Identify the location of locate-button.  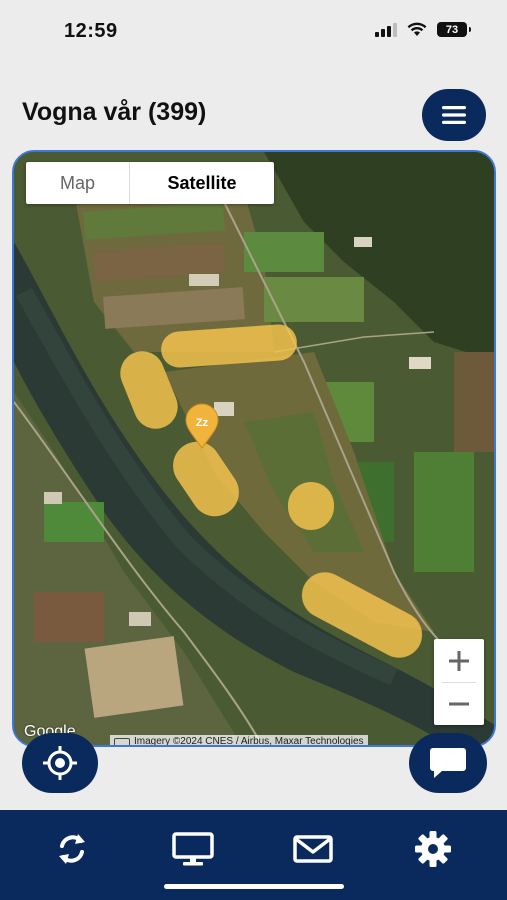
(60, 763).